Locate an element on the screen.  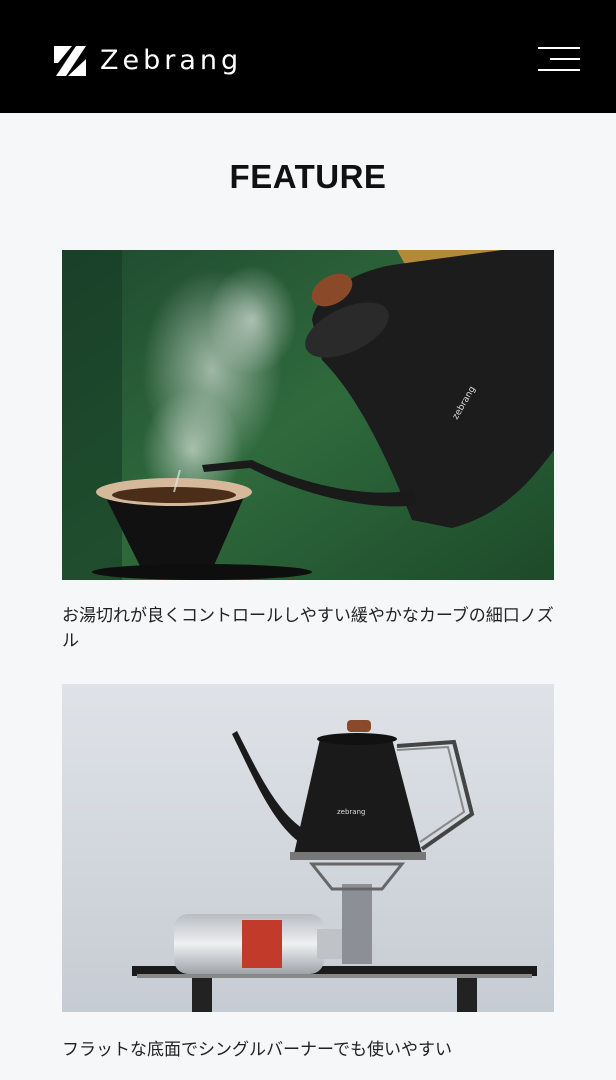
site-header: Zebrang is located at coordinates (308, 56).